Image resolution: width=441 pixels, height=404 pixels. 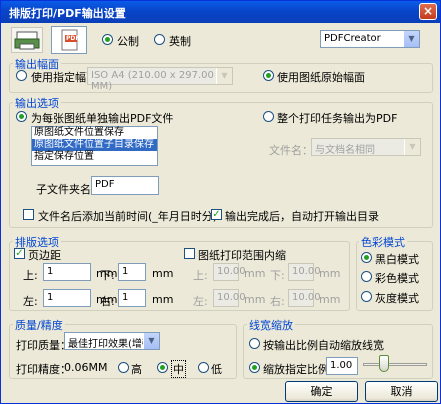 What do you see at coordinates (255, 273) in the screenshot?
I see `inner-top-unit: mm` at bounding box center [255, 273].